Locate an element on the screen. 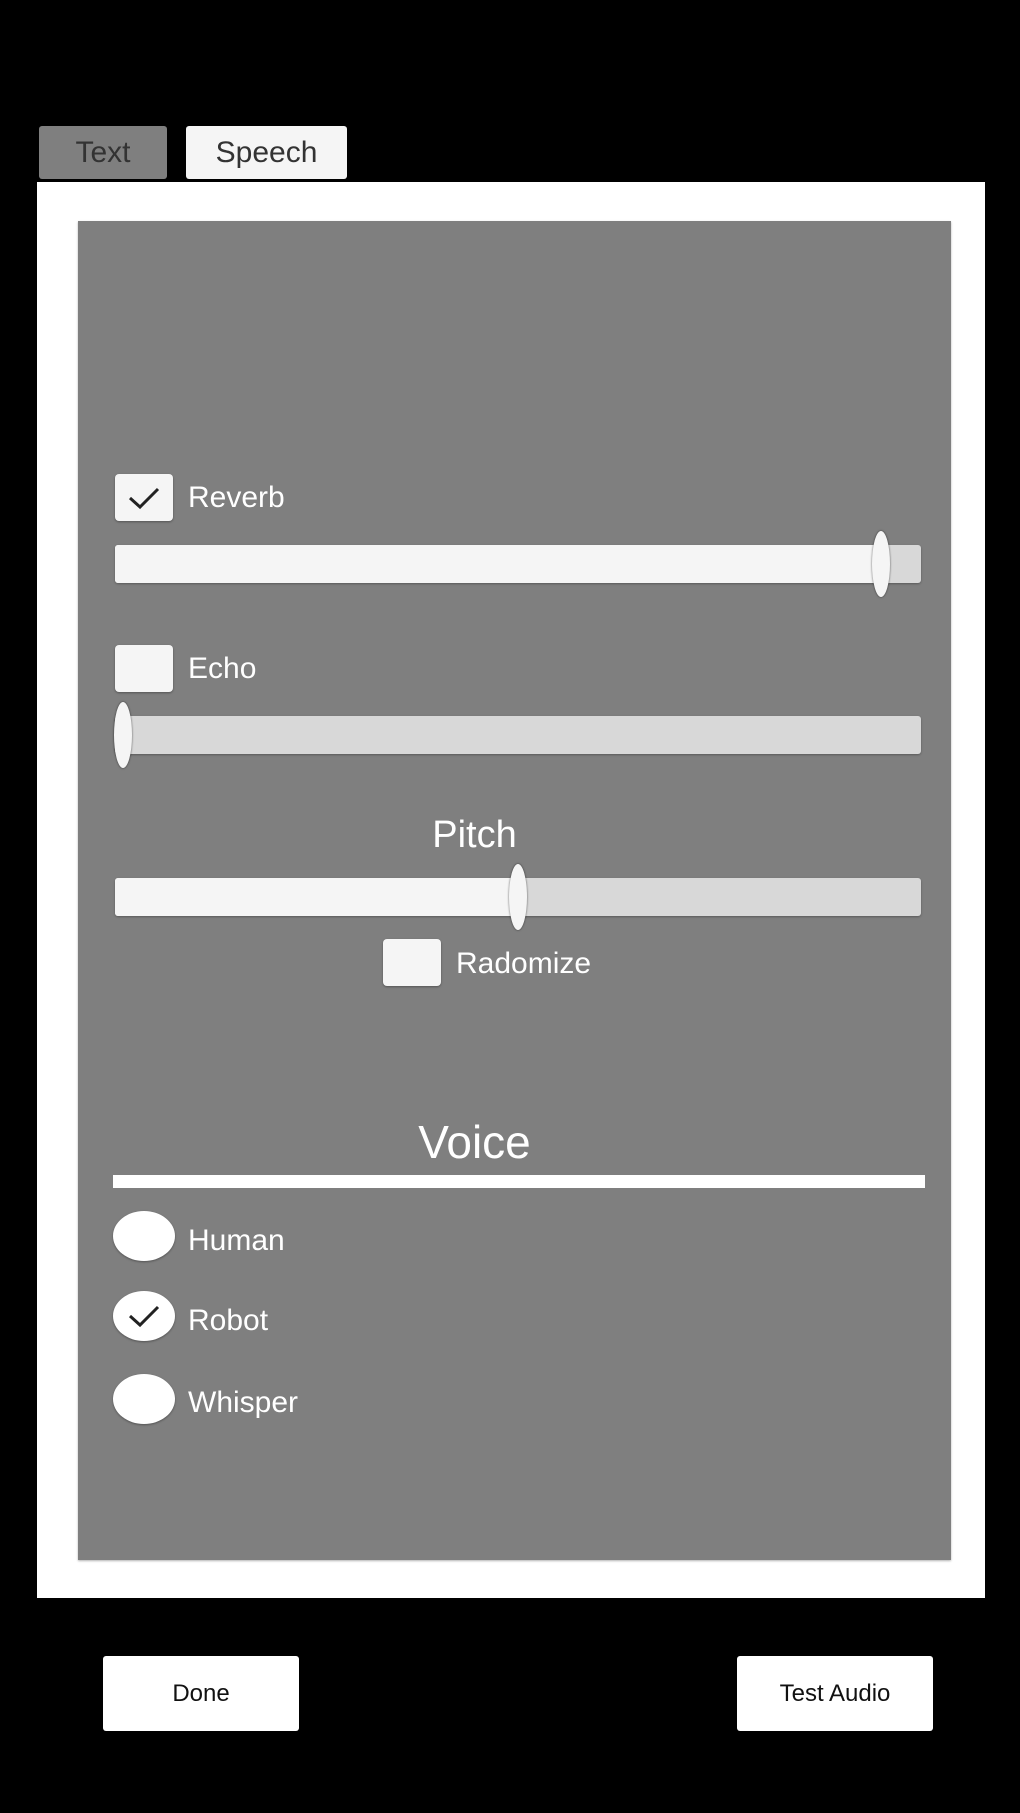 The image size is (1020, 1813). randomize-checkbox is located at coordinates (412, 962).